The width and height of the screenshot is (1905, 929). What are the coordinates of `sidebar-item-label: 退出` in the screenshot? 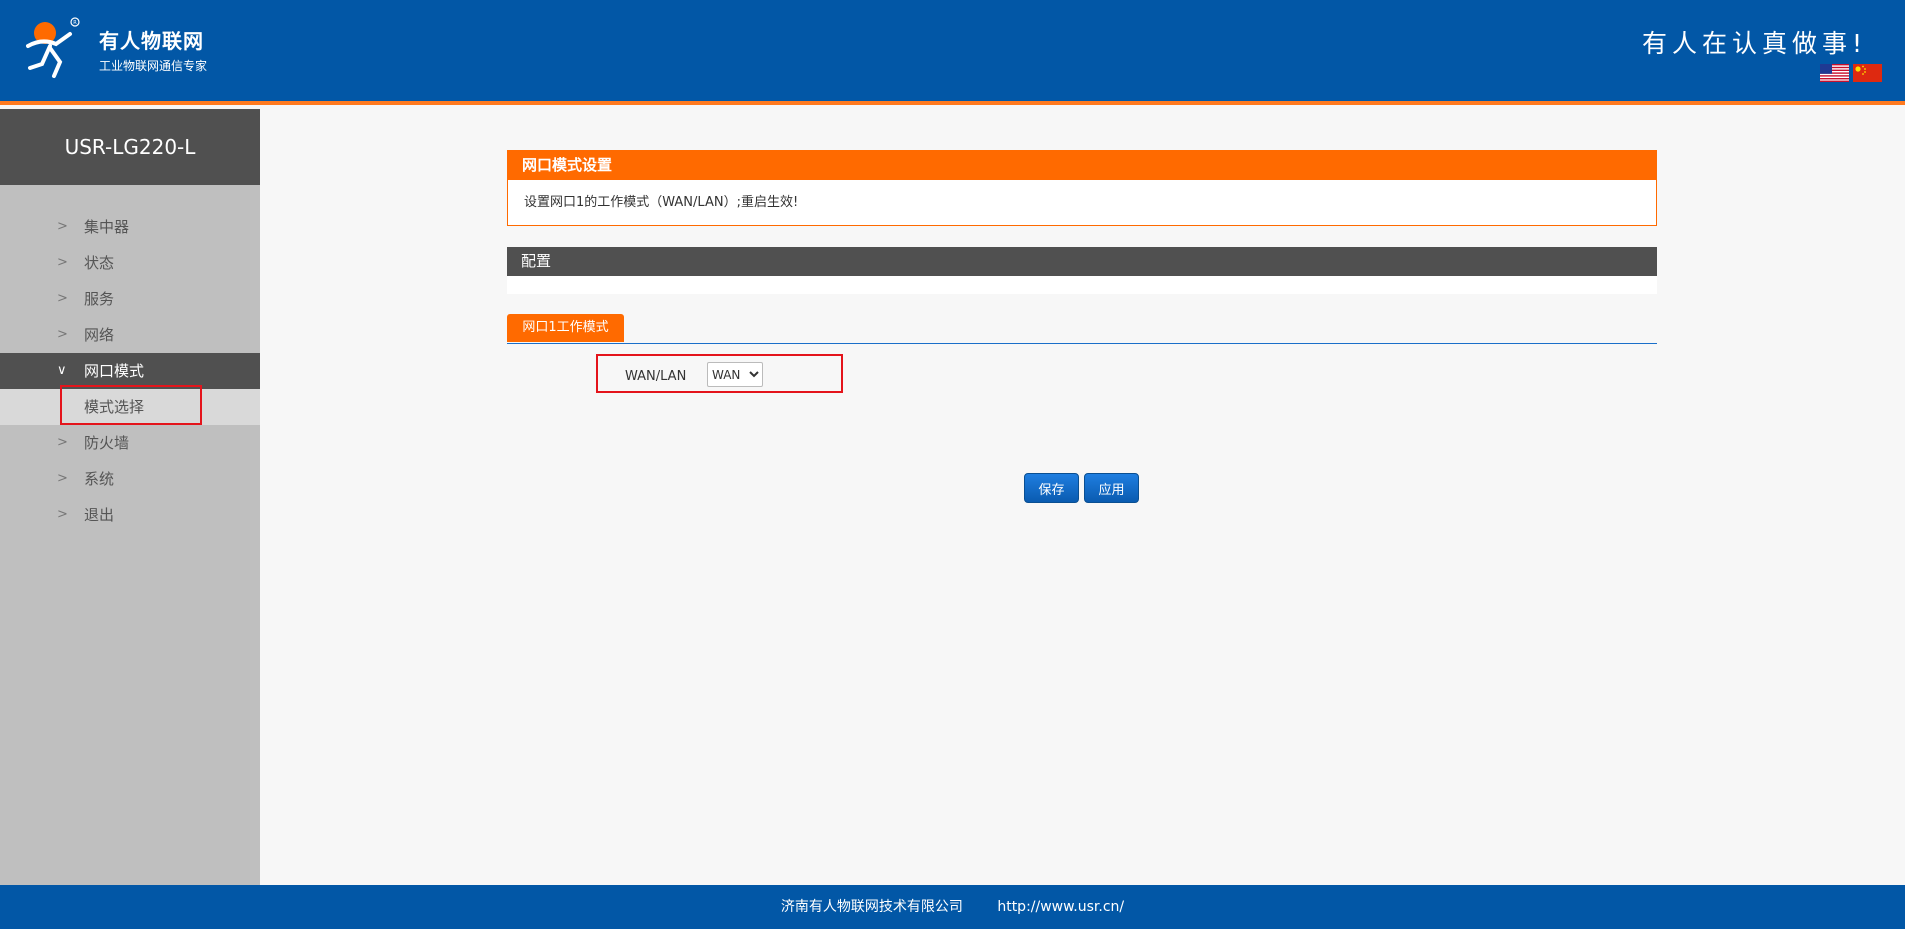 It's located at (99, 515).